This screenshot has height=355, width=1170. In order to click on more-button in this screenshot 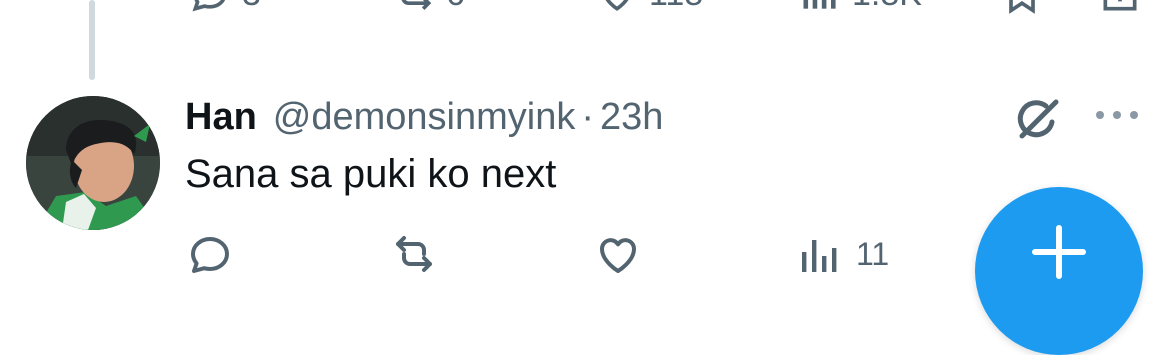, I will do `click(1117, 115)`.